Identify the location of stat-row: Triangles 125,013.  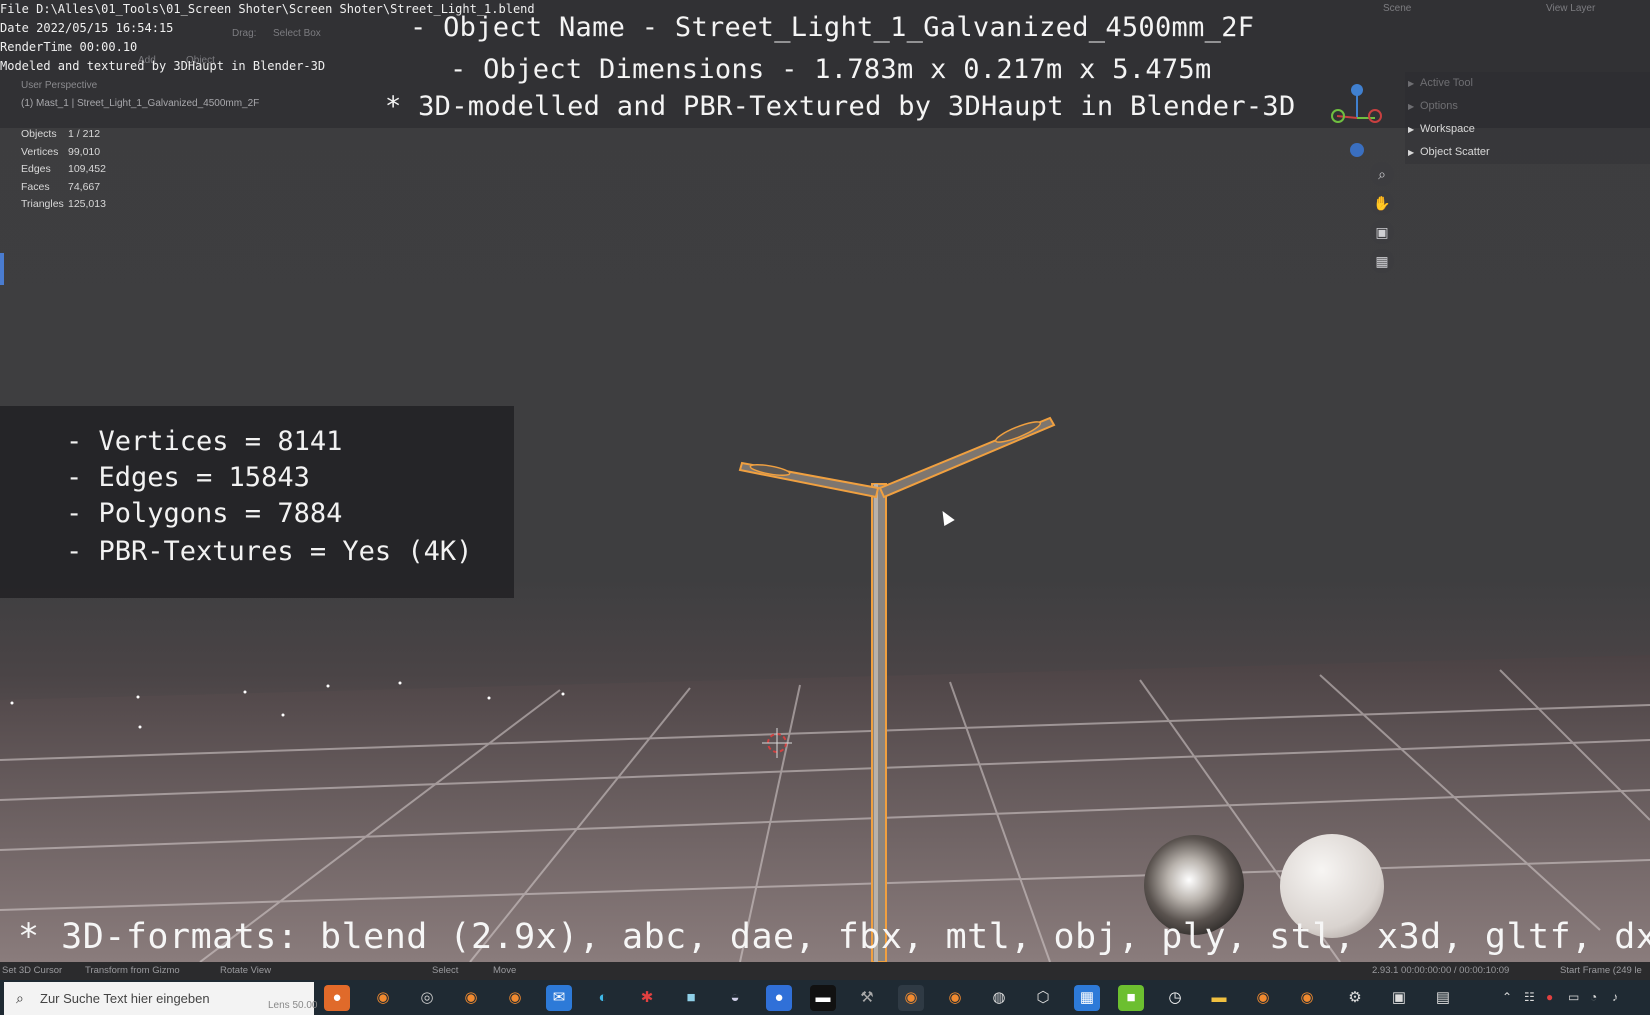
(63, 205).